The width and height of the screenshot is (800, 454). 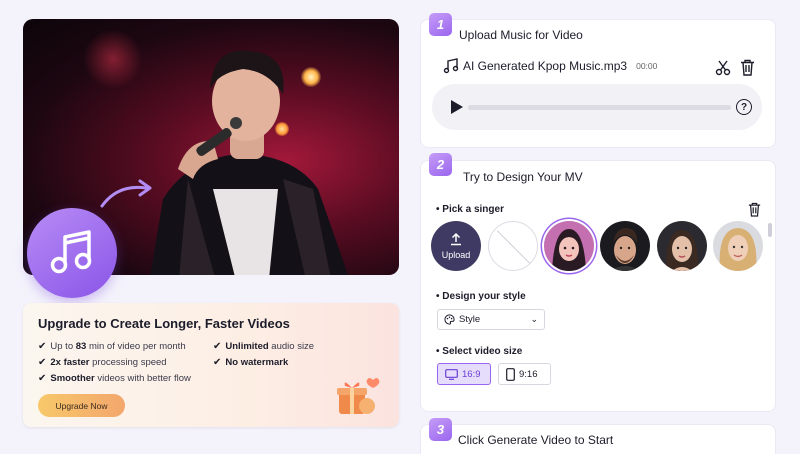 What do you see at coordinates (249, 162) in the screenshot?
I see `singer-figure` at bounding box center [249, 162].